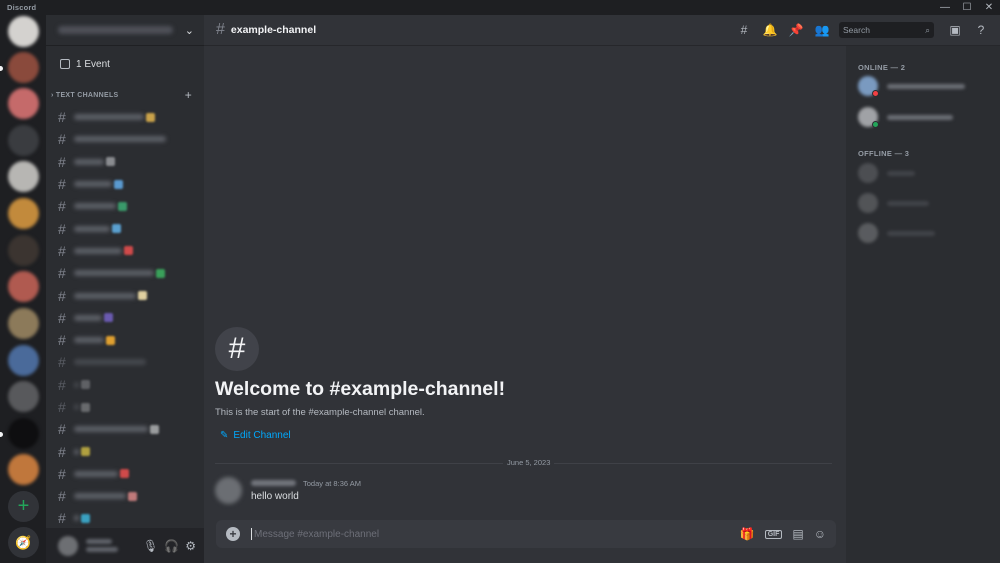 The width and height of the screenshot is (1000, 563). What do you see at coordinates (989, 7) in the screenshot?
I see `close-button: ✕` at bounding box center [989, 7].